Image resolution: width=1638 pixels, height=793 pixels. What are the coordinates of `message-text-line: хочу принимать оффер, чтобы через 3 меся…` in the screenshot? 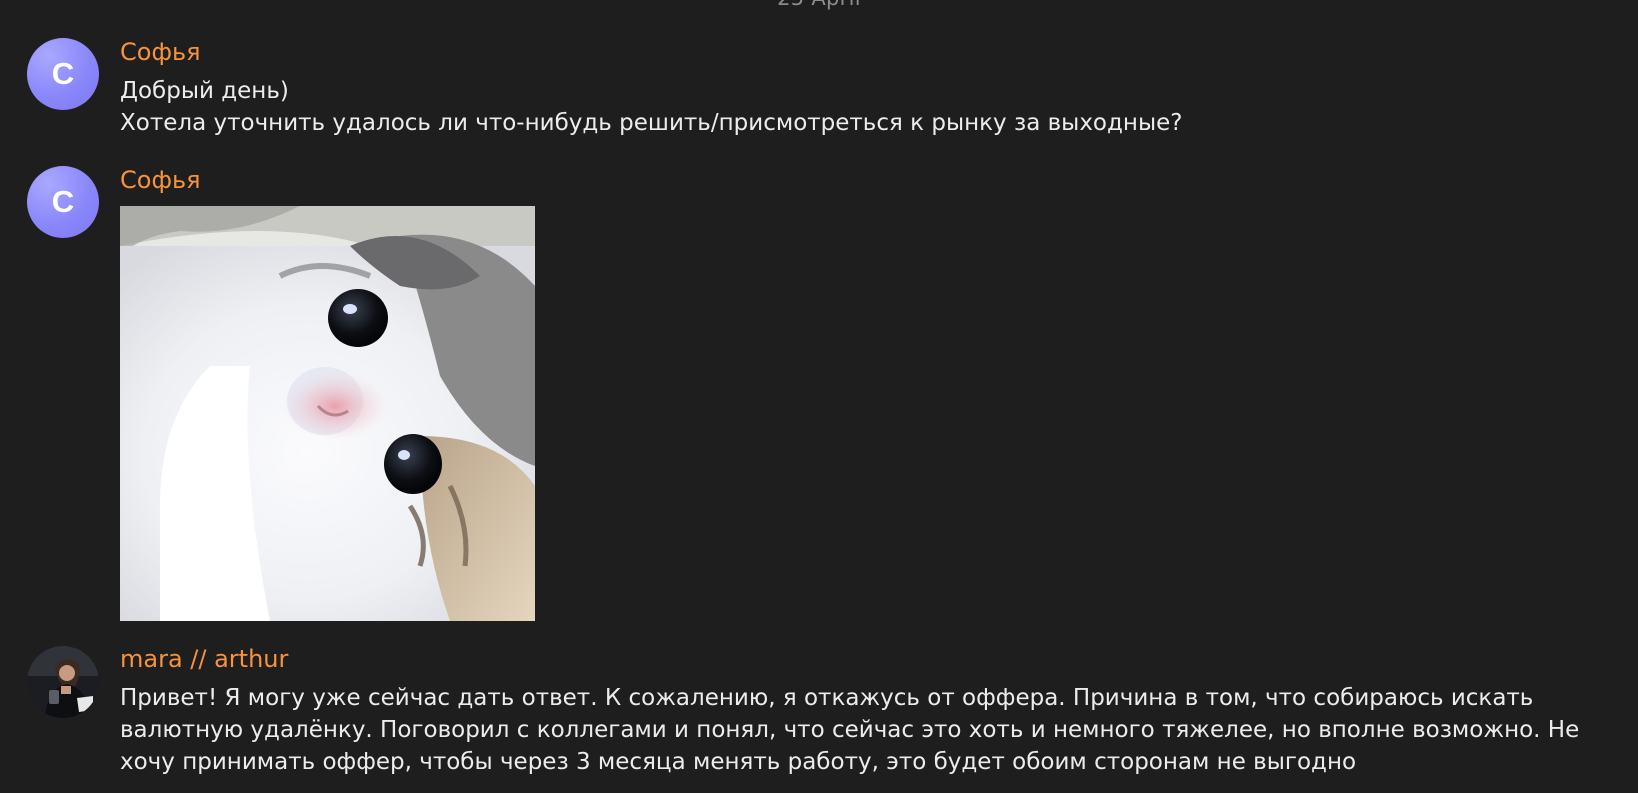 It's located at (738, 762).